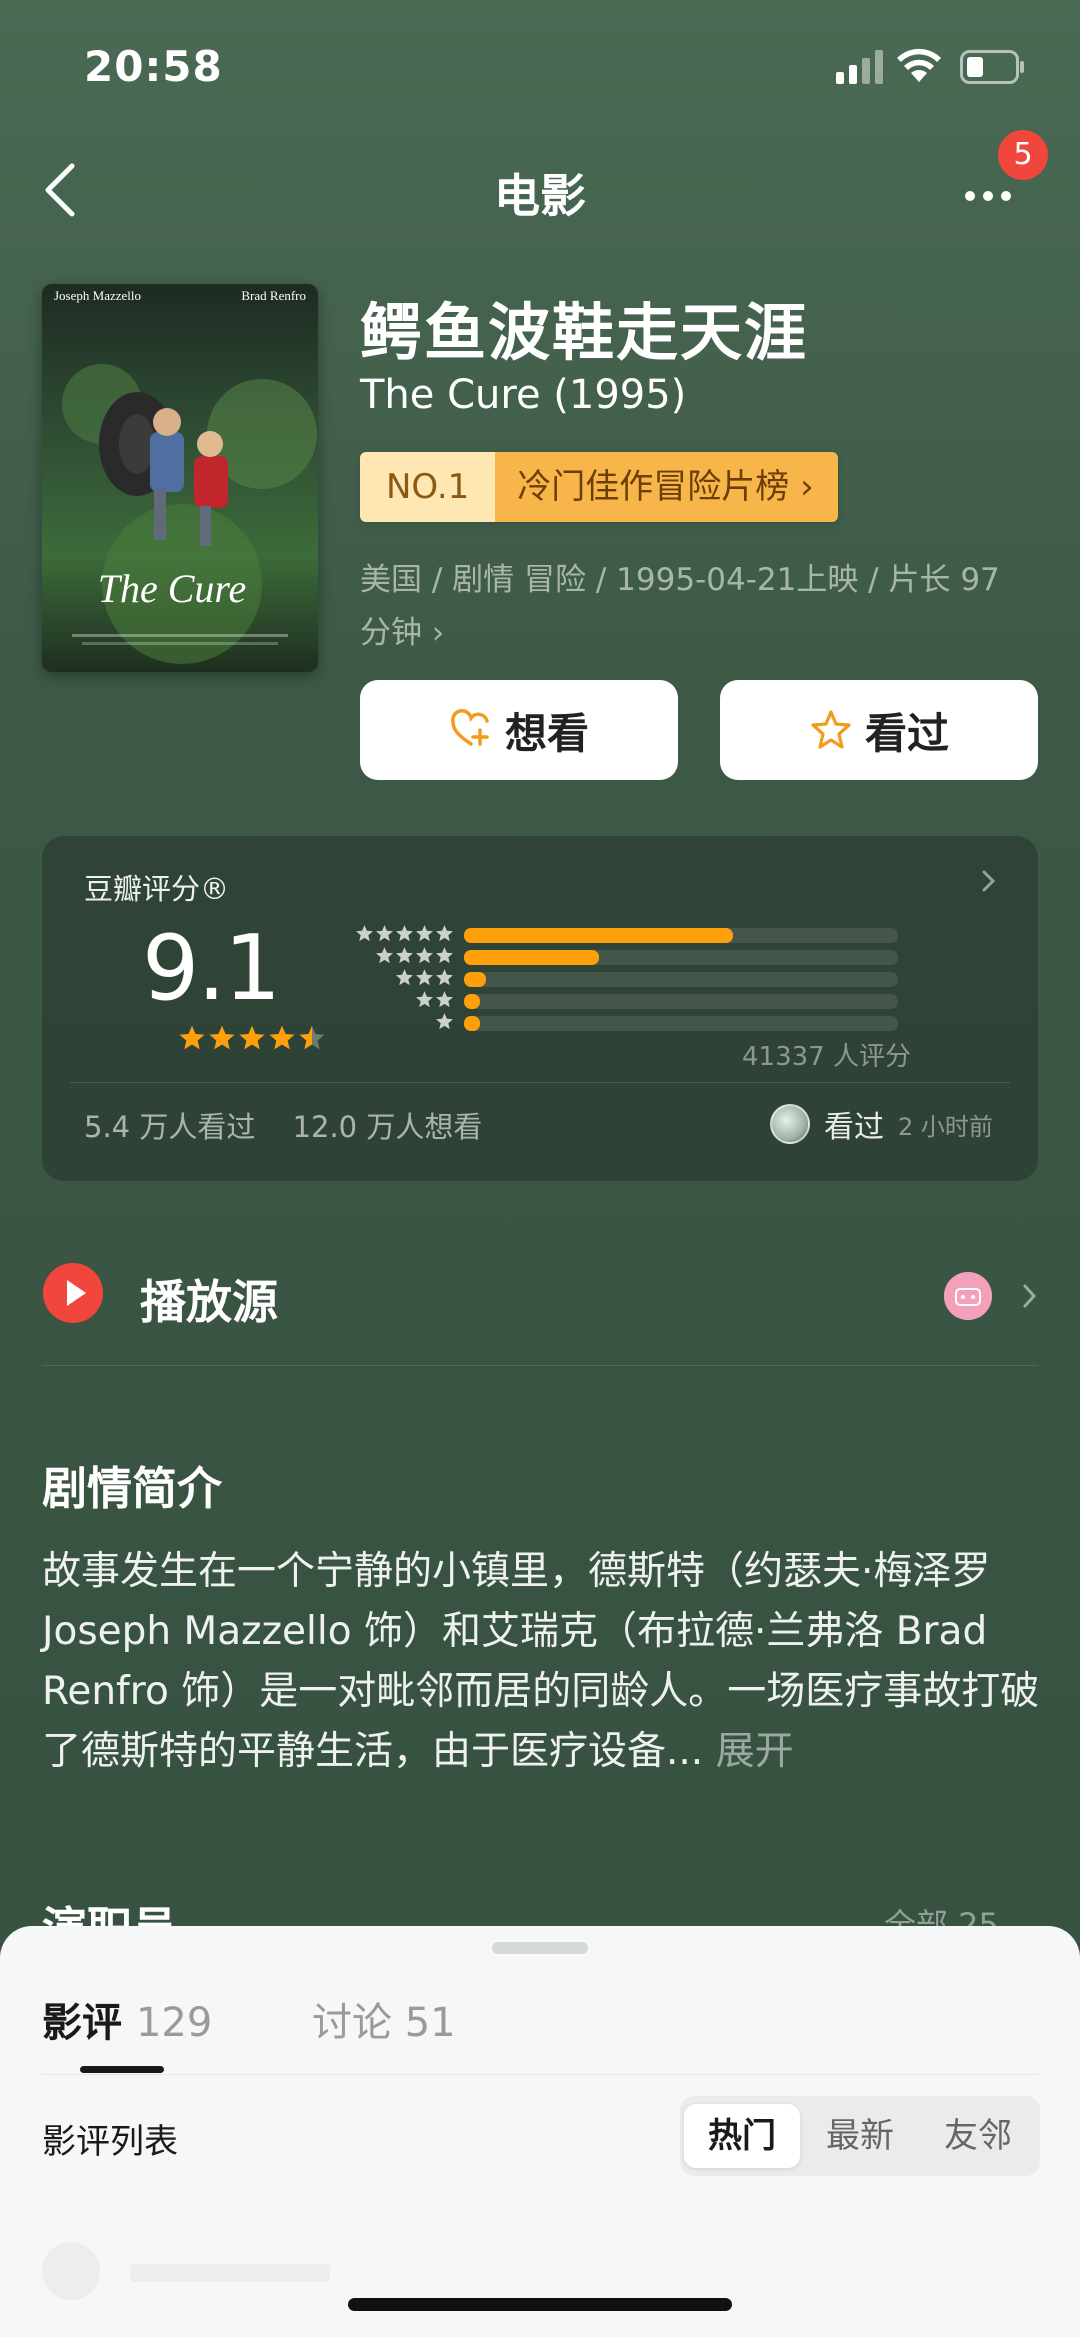  Describe the element at coordinates (174, 2023) in the screenshot. I see `tab-reviews-count: 129` at that location.